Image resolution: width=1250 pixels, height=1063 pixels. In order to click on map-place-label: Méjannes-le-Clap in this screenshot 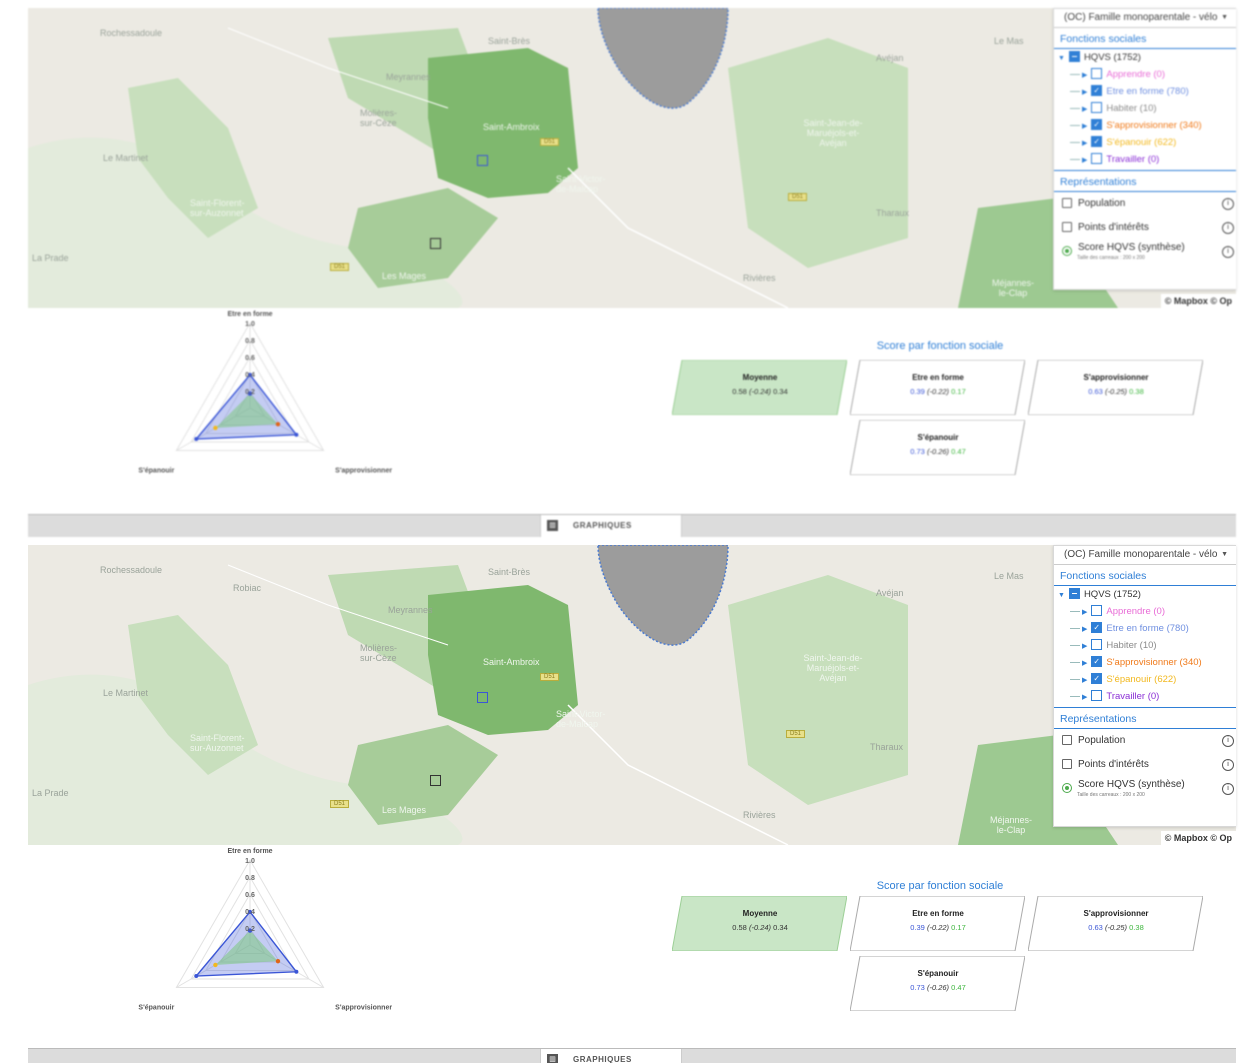, I will do `click(1011, 825)`.